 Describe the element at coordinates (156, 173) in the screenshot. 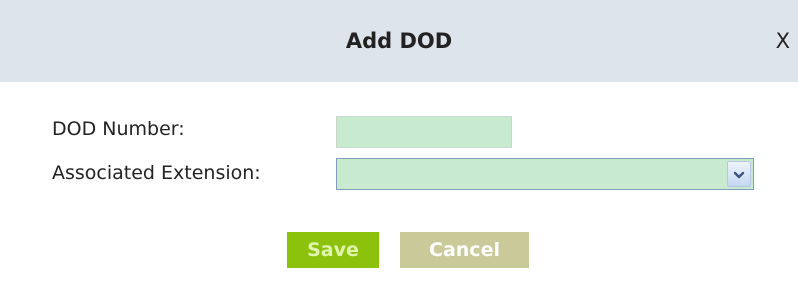

I see `associated-extension-label: Associated Extension:` at that location.